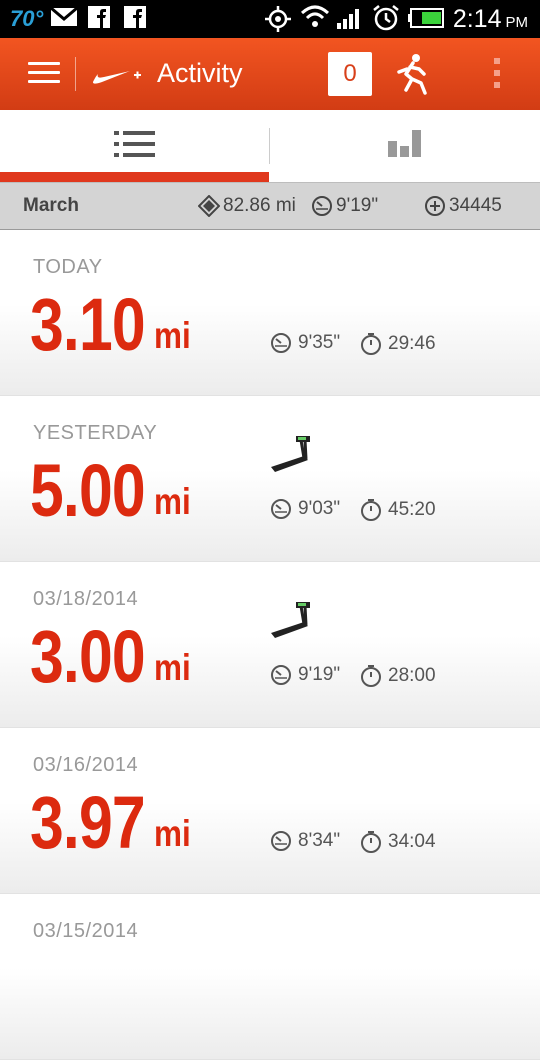 The image size is (540, 1060). What do you see at coordinates (110, 324) in the screenshot?
I see `run-distance: 3.10 mi` at bounding box center [110, 324].